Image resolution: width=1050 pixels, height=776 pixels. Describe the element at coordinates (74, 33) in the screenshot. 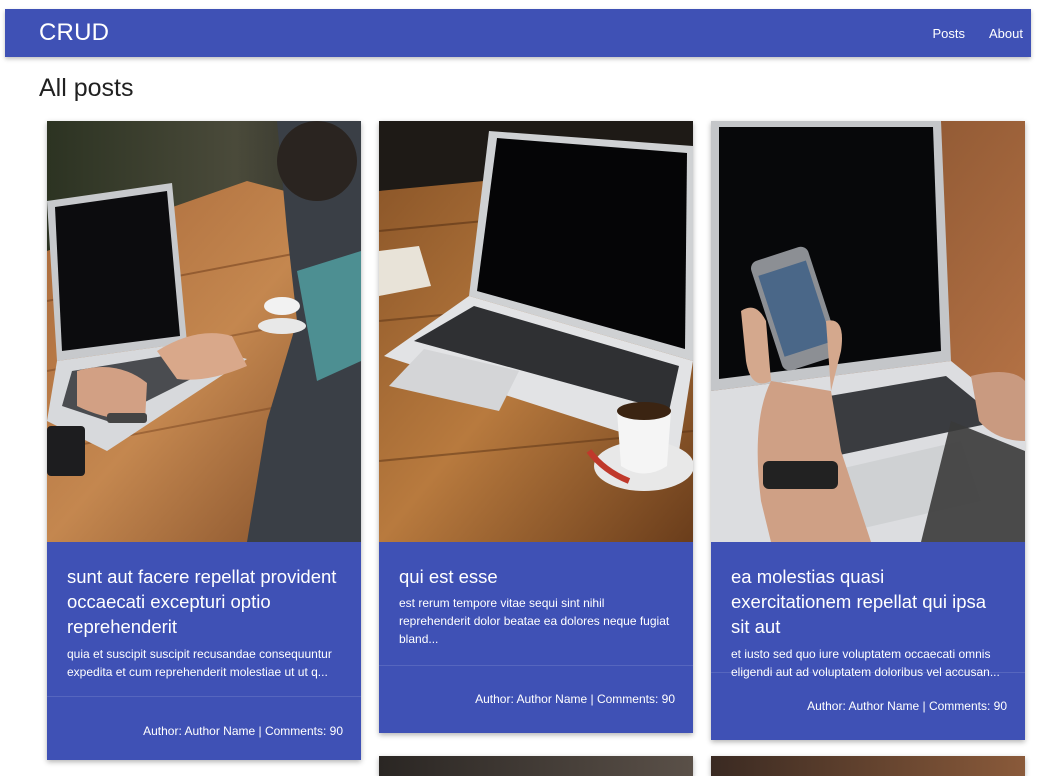

I see `brand-logo: CRUD` at that location.